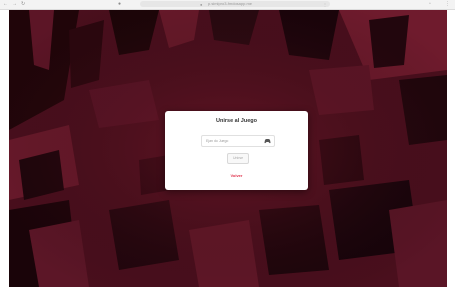 The height and width of the screenshot is (287, 455). Describe the element at coordinates (14, 4) in the screenshot. I see `forward-arrow-icon: →` at that location.